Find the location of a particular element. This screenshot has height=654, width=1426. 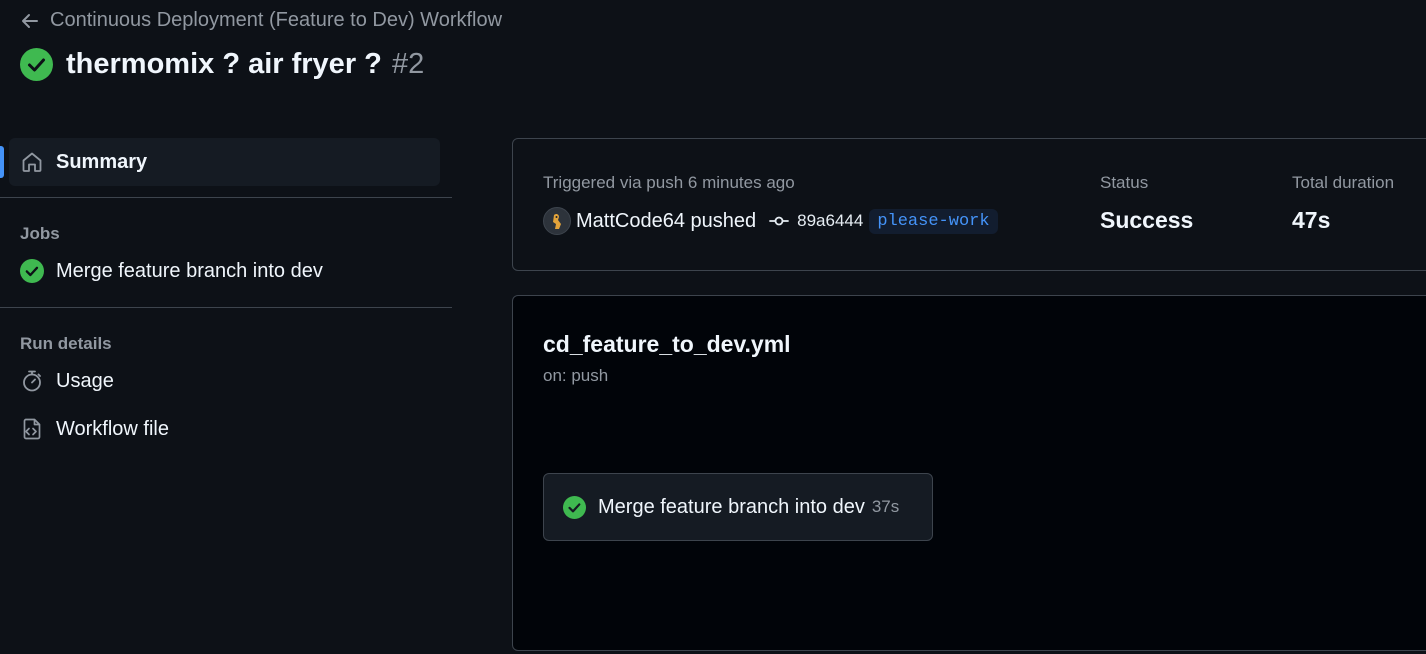

commit-sha-link: 89a6444 is located at coordinates (830, 221).